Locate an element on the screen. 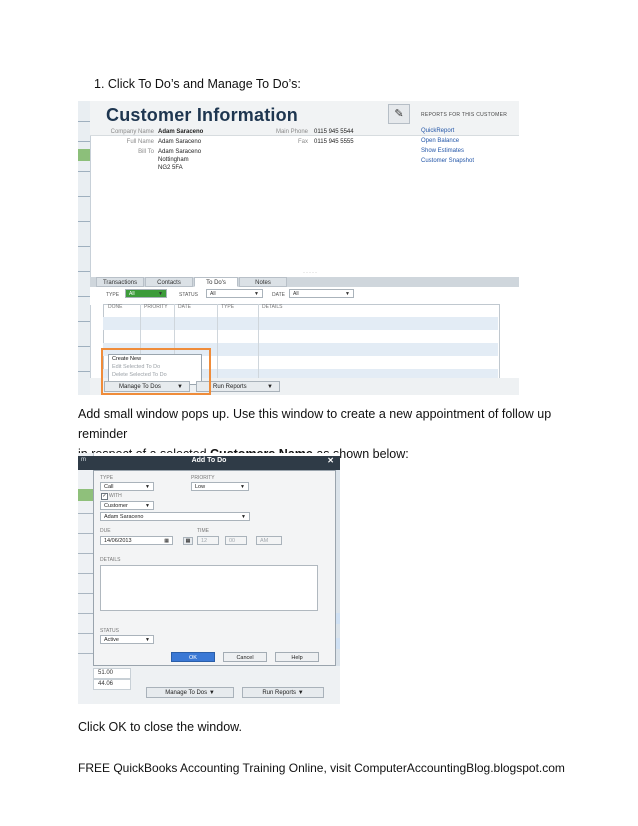 The image size is (638, 826). bill-to-line: Nottingham is located at coordinates (173, 160).